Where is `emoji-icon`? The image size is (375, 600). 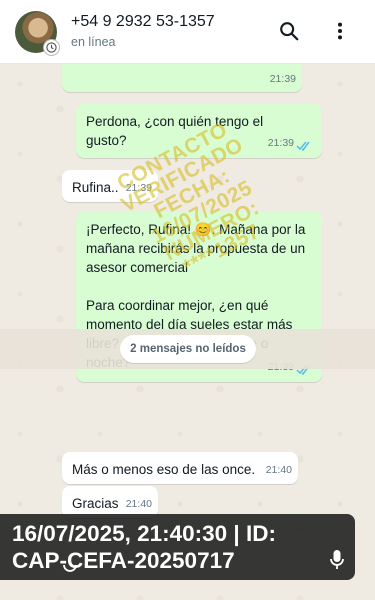 emoji-icon is located at coordinates (70, 569).